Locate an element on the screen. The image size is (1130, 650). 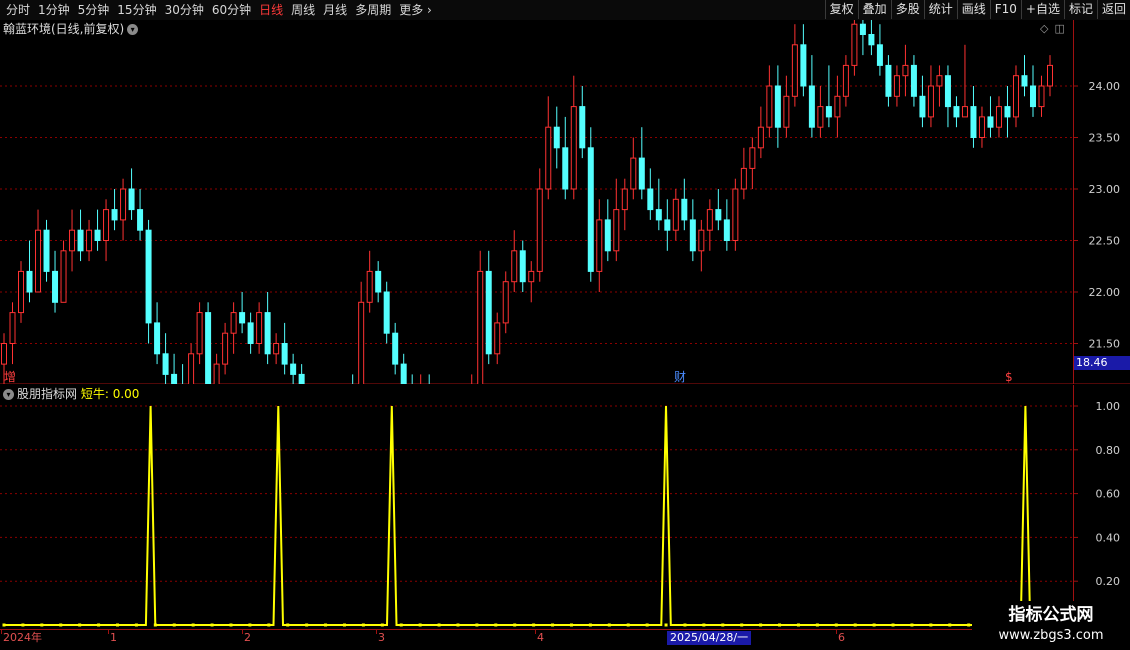
site-watermark: 指标公式网 www.zbgs3.com is located at coordinates (1051, 625).